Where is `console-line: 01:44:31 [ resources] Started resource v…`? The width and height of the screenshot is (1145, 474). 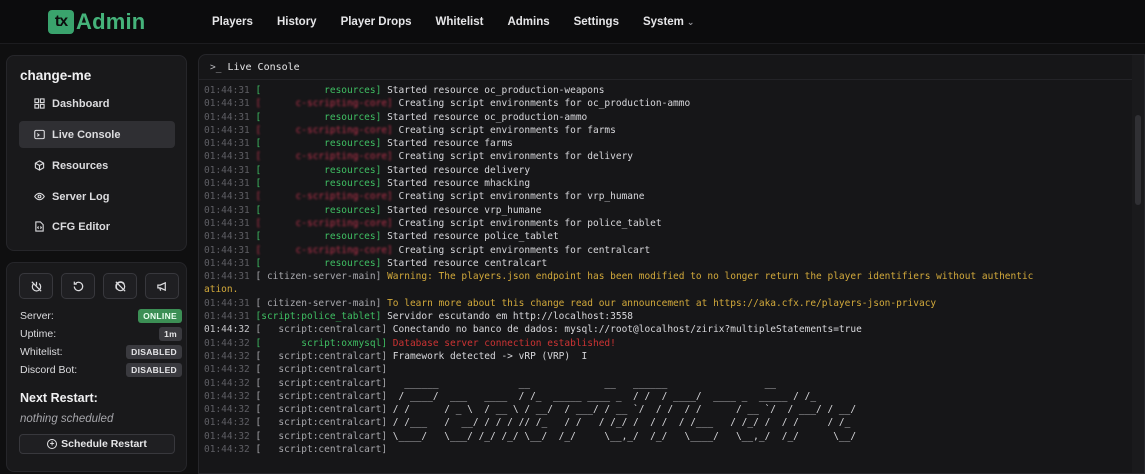 console-line: 01:44:31 [ resources] Started resource v… is located at coordinates (664, 210).